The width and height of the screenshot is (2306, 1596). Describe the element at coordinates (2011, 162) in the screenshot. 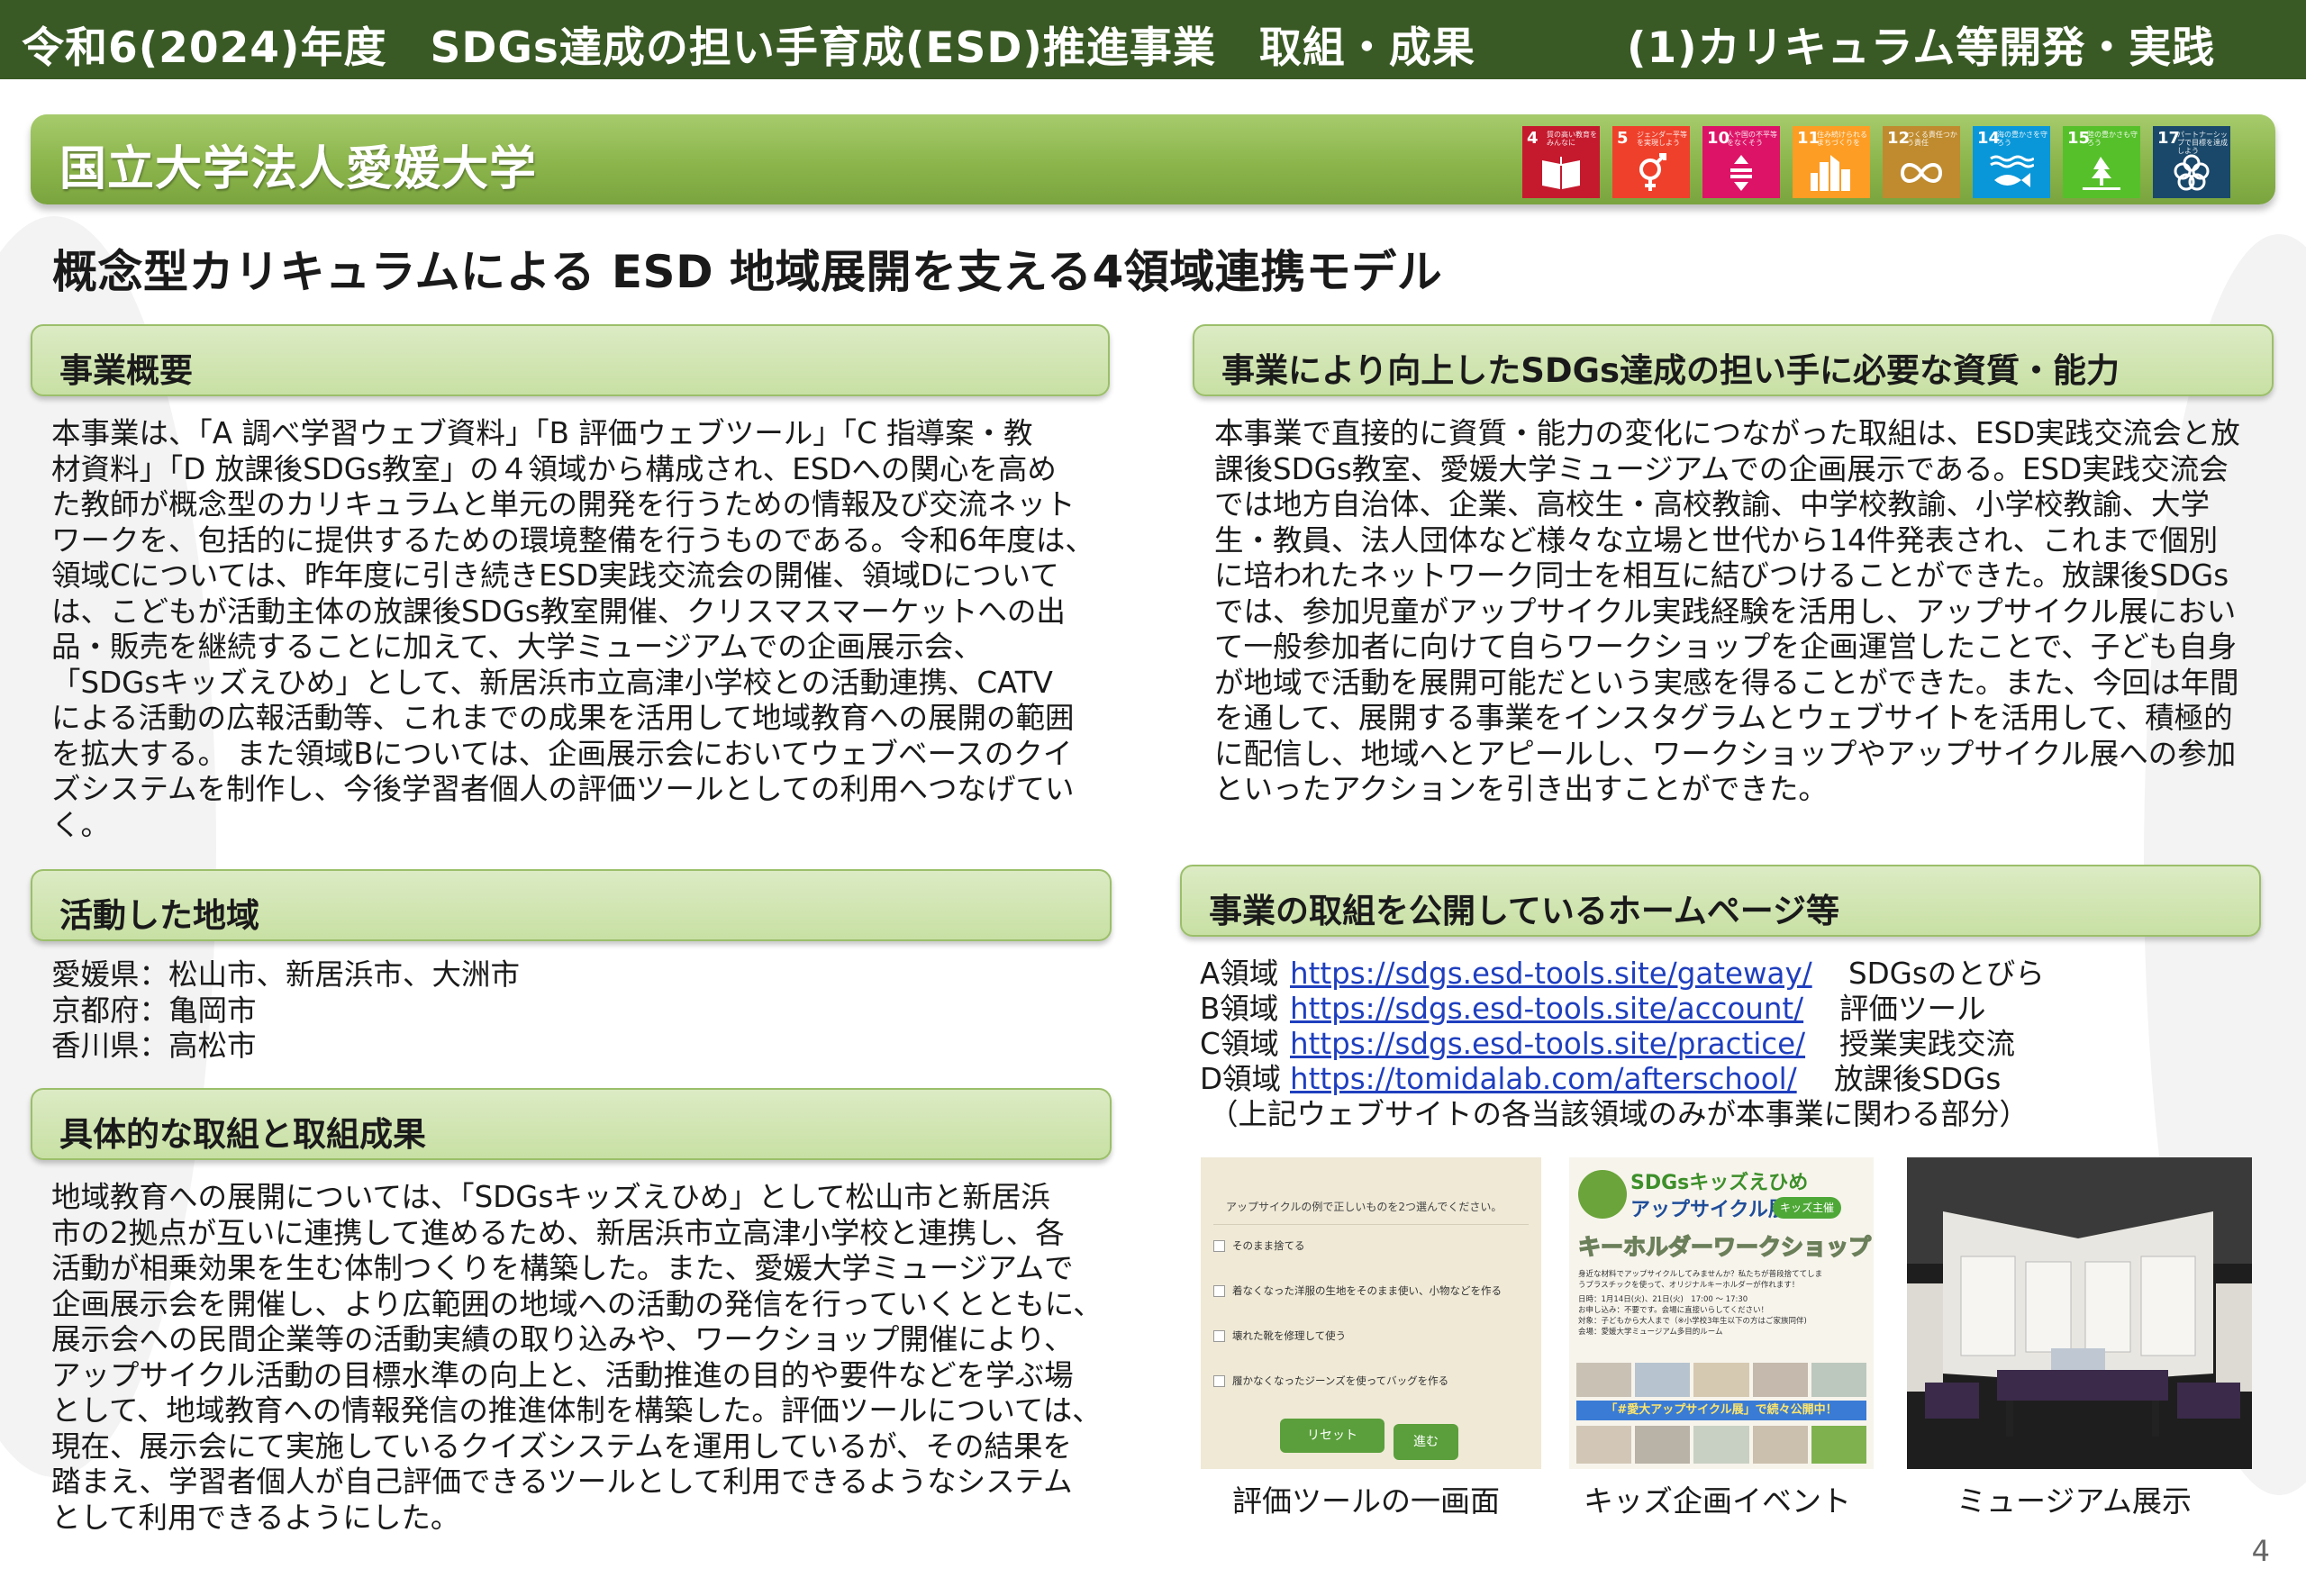

I see `sdg-goal-14-icon: 14 海の豊かさを守ろう` at that location.